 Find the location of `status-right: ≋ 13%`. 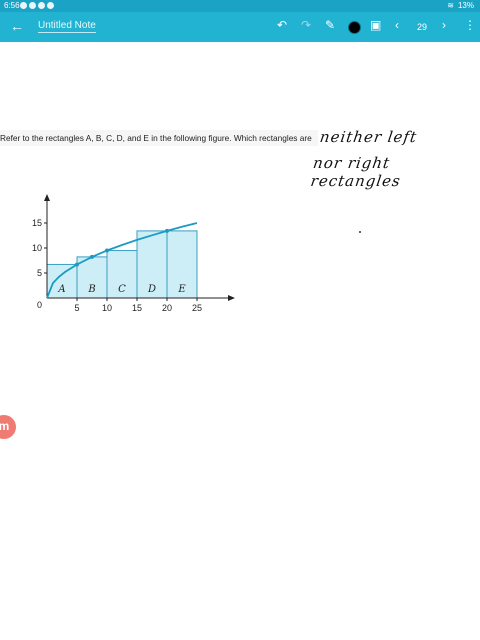

status-right: ≋ 13% is located at coordinates (460, 5).